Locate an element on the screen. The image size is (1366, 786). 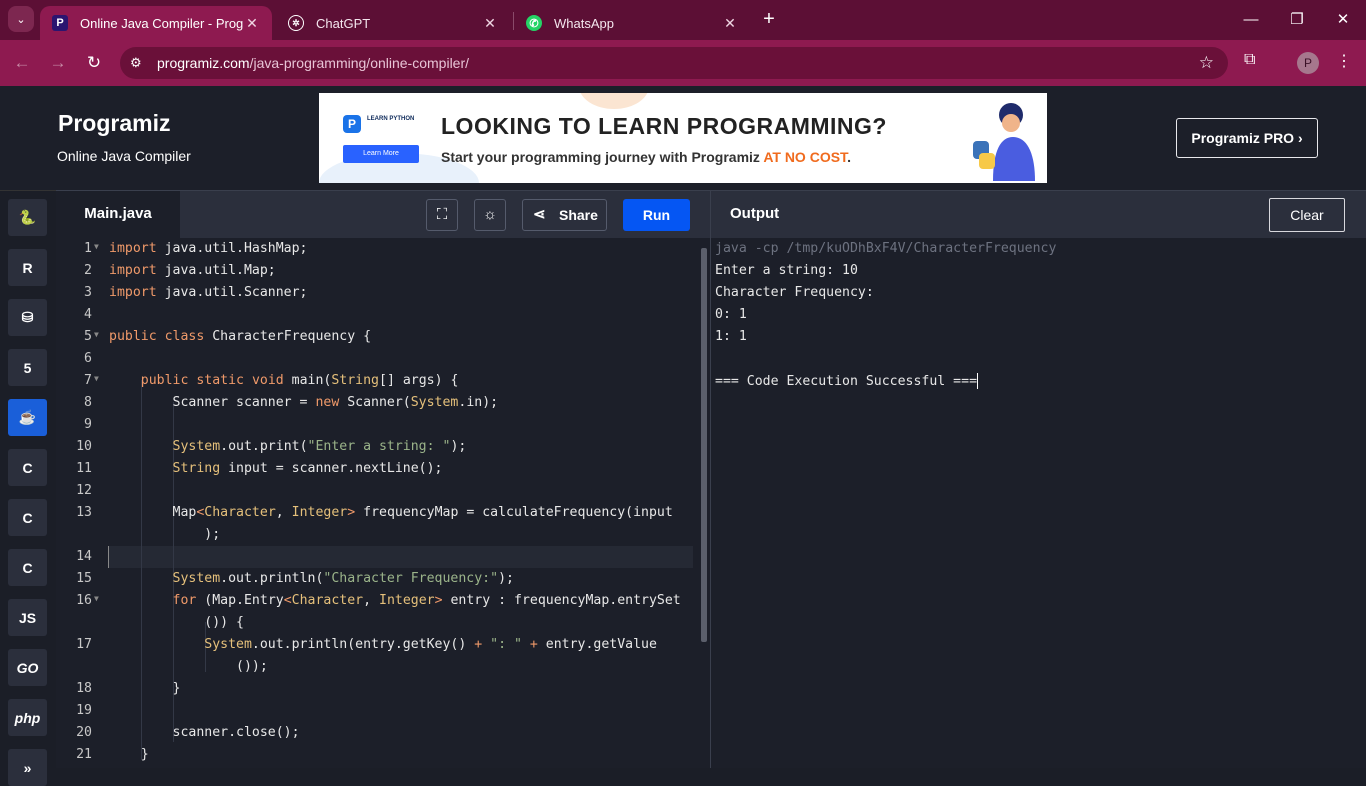
output-line: 1 is located at coordinates (731, 336).